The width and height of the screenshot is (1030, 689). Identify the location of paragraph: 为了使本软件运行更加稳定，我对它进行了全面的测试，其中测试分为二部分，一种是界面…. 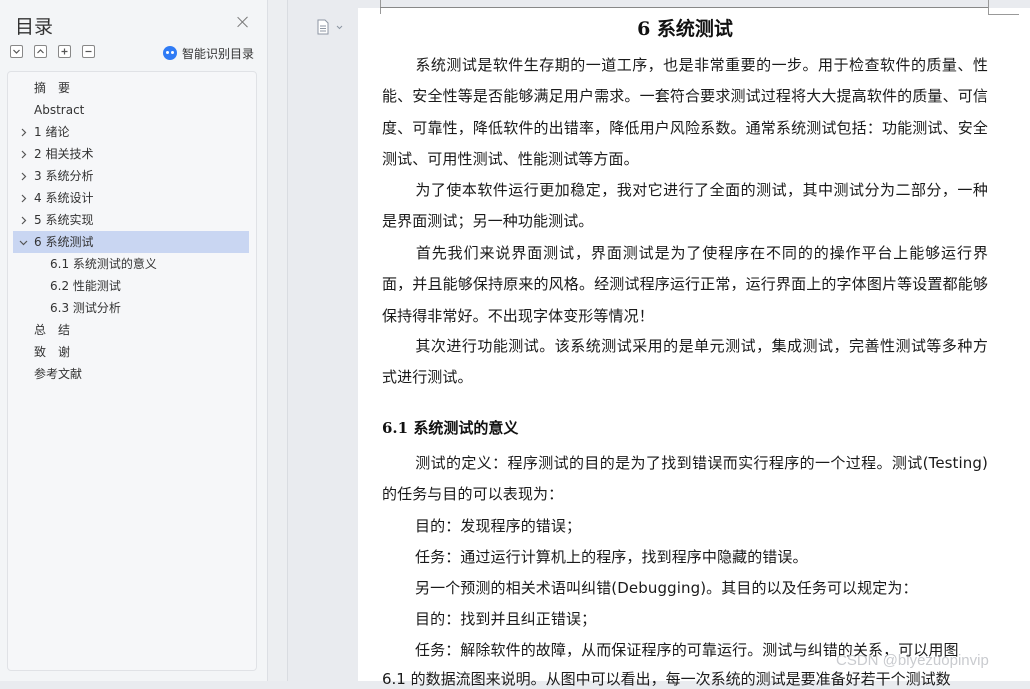
(685, 206).